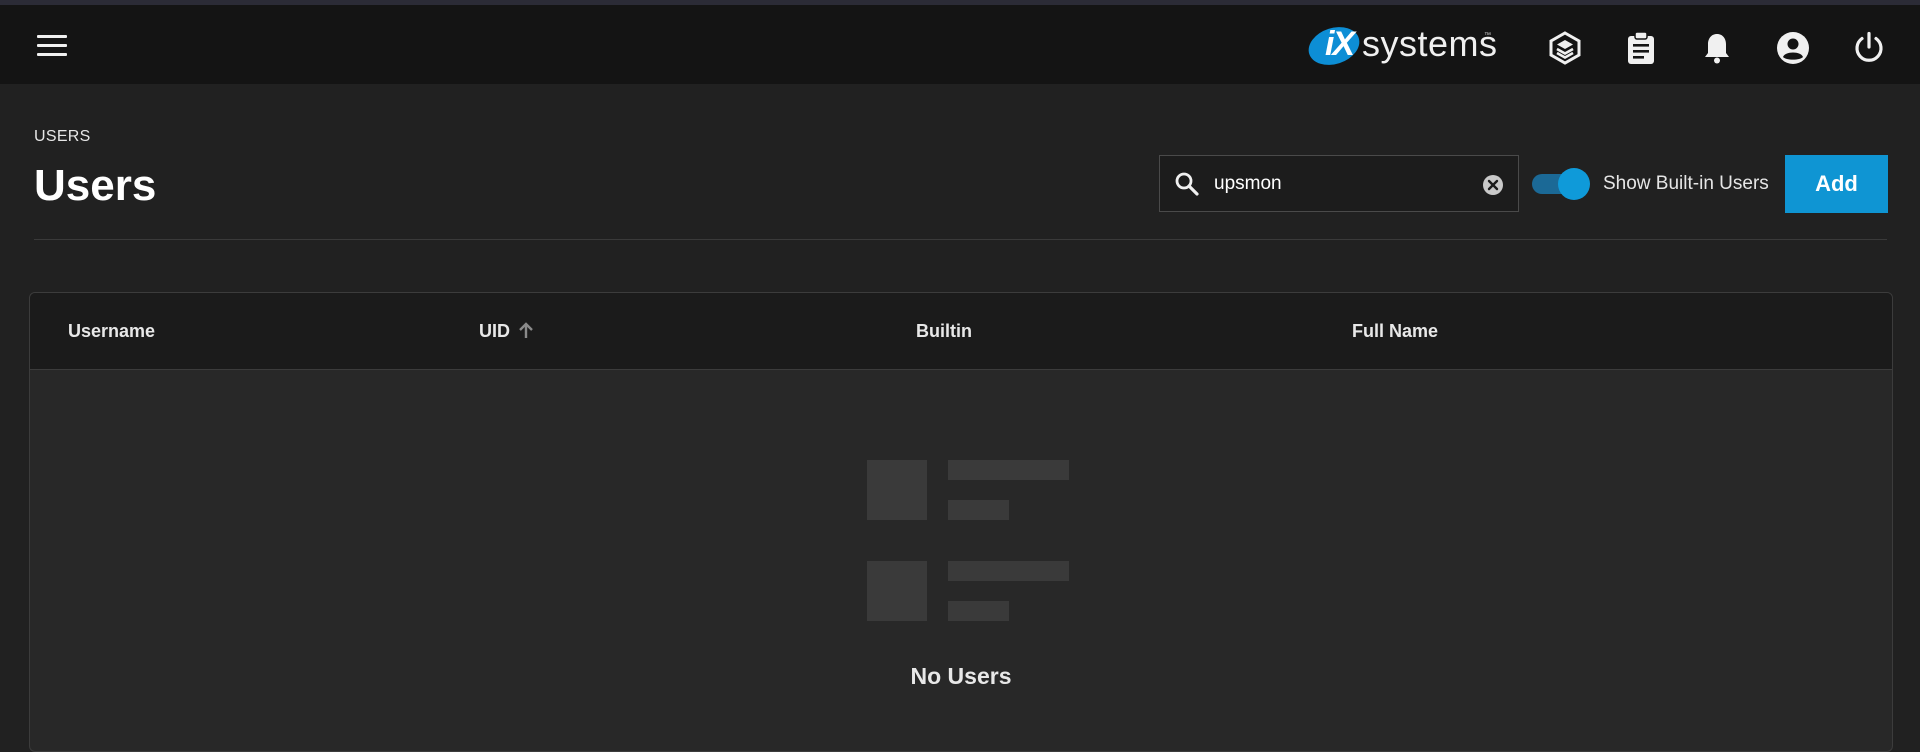  I want to click on show-builtin-users-label: Show Built-in Users, so click(1686, 184).